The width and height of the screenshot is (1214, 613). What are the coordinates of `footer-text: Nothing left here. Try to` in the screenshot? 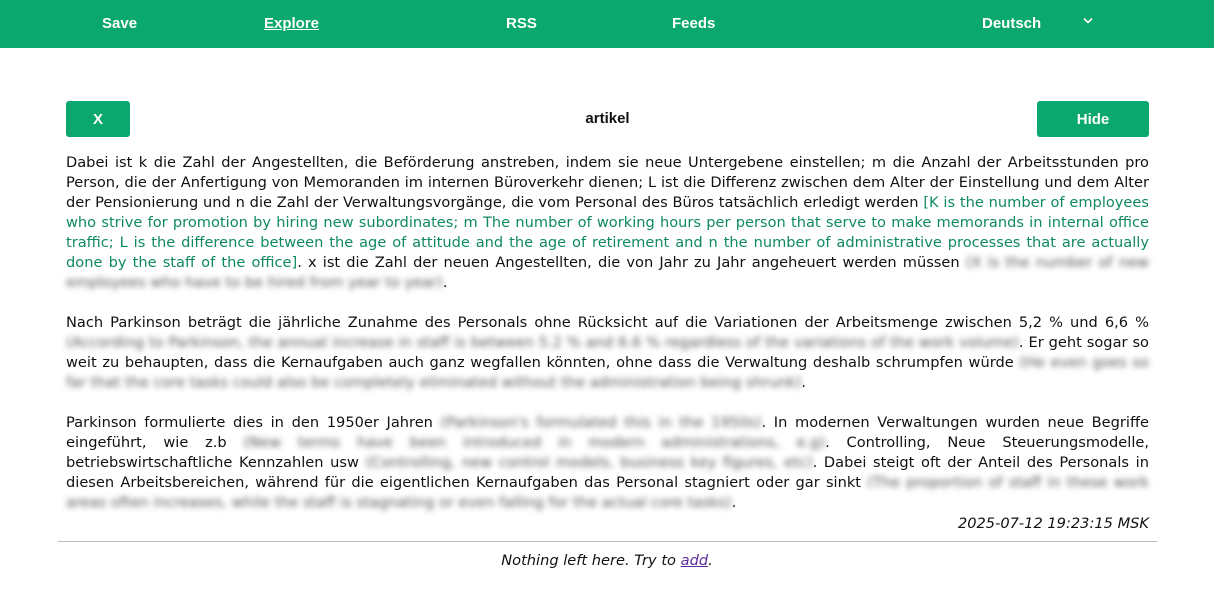 It's located at (591, 560).